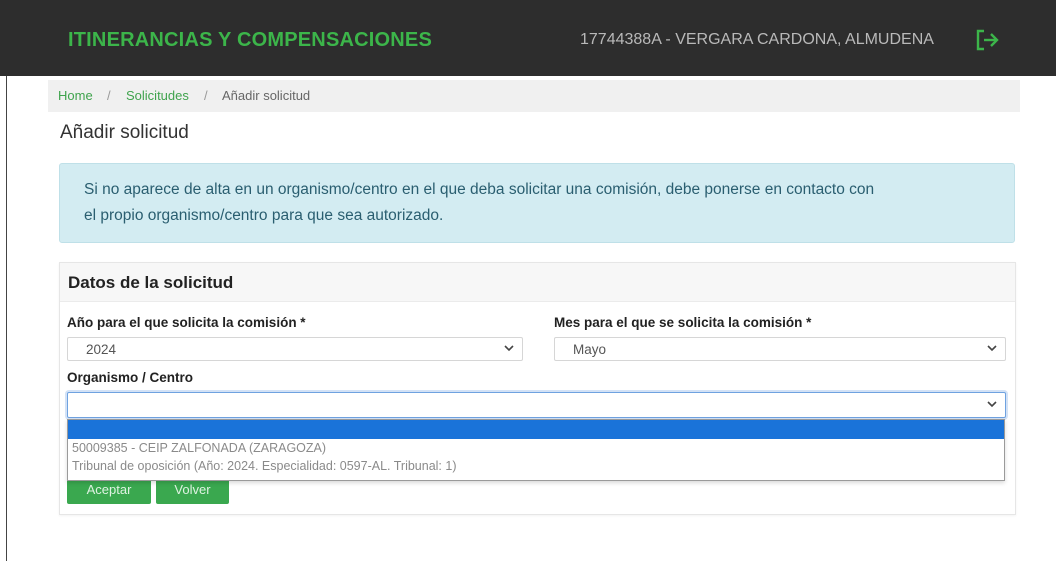  What do you see at coordinates (590, 349) in the screenshot?
I see `month-select-value: Mayo` at bounding box center [590, 349].